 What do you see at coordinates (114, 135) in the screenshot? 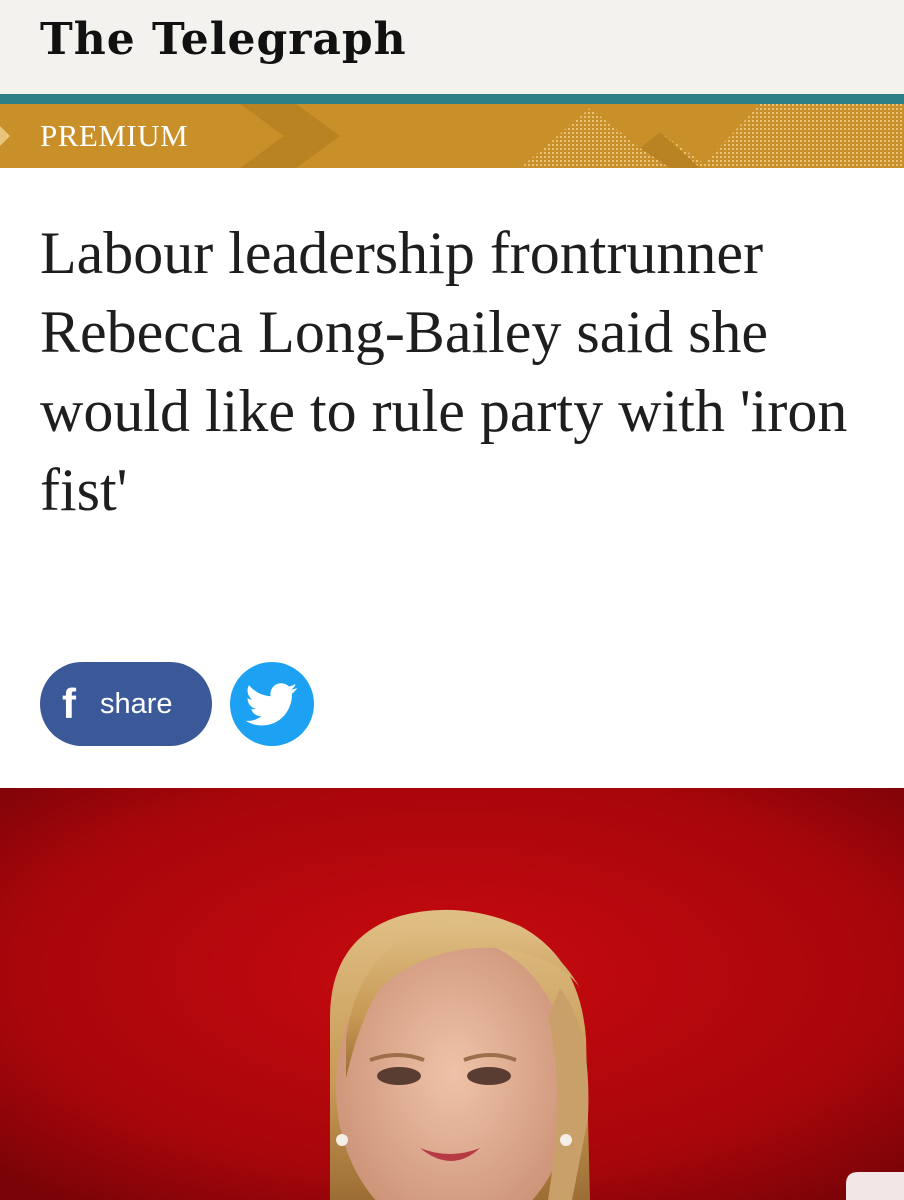
I see `premium-label: PREMIUM` at bounding box center [114, 135].